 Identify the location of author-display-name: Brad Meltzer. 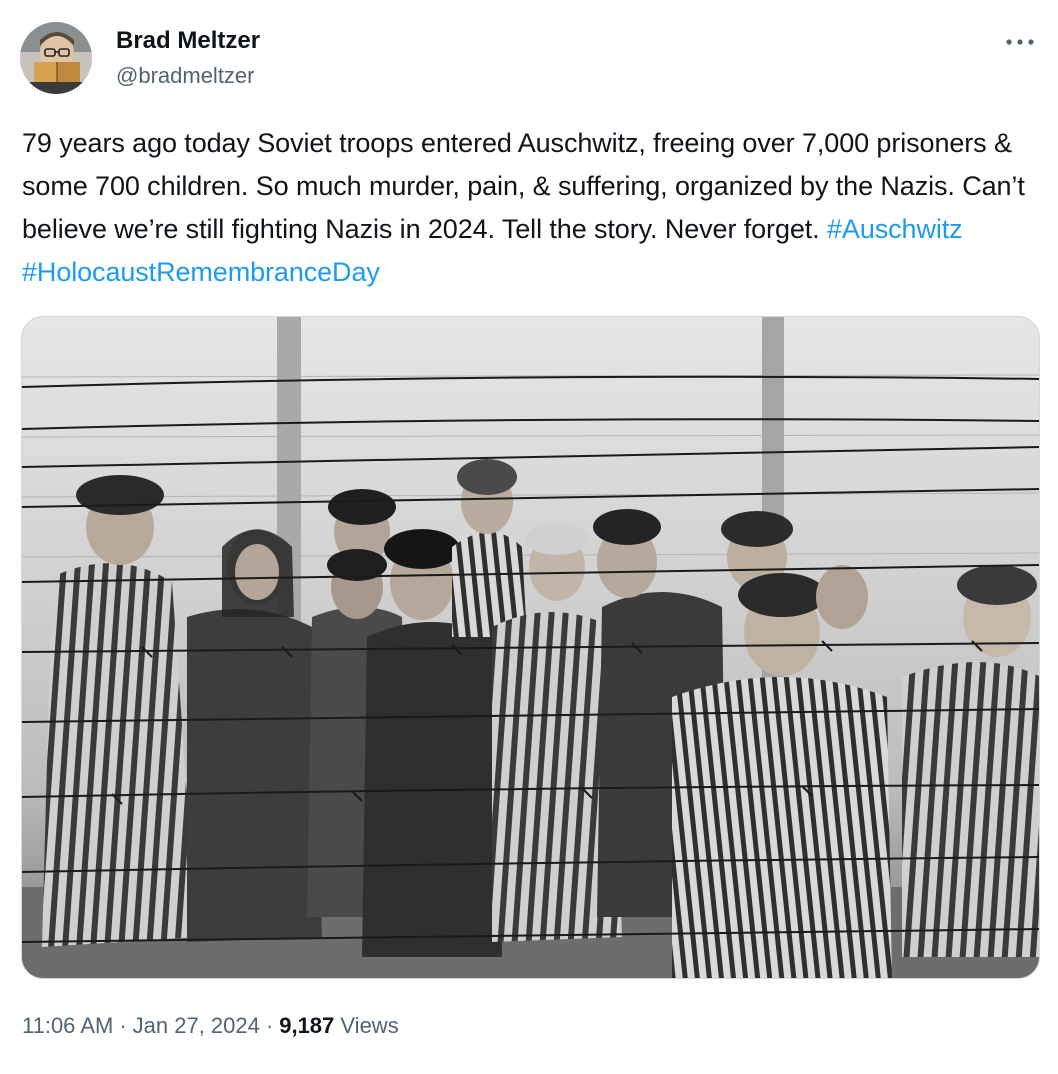
(188, 41).